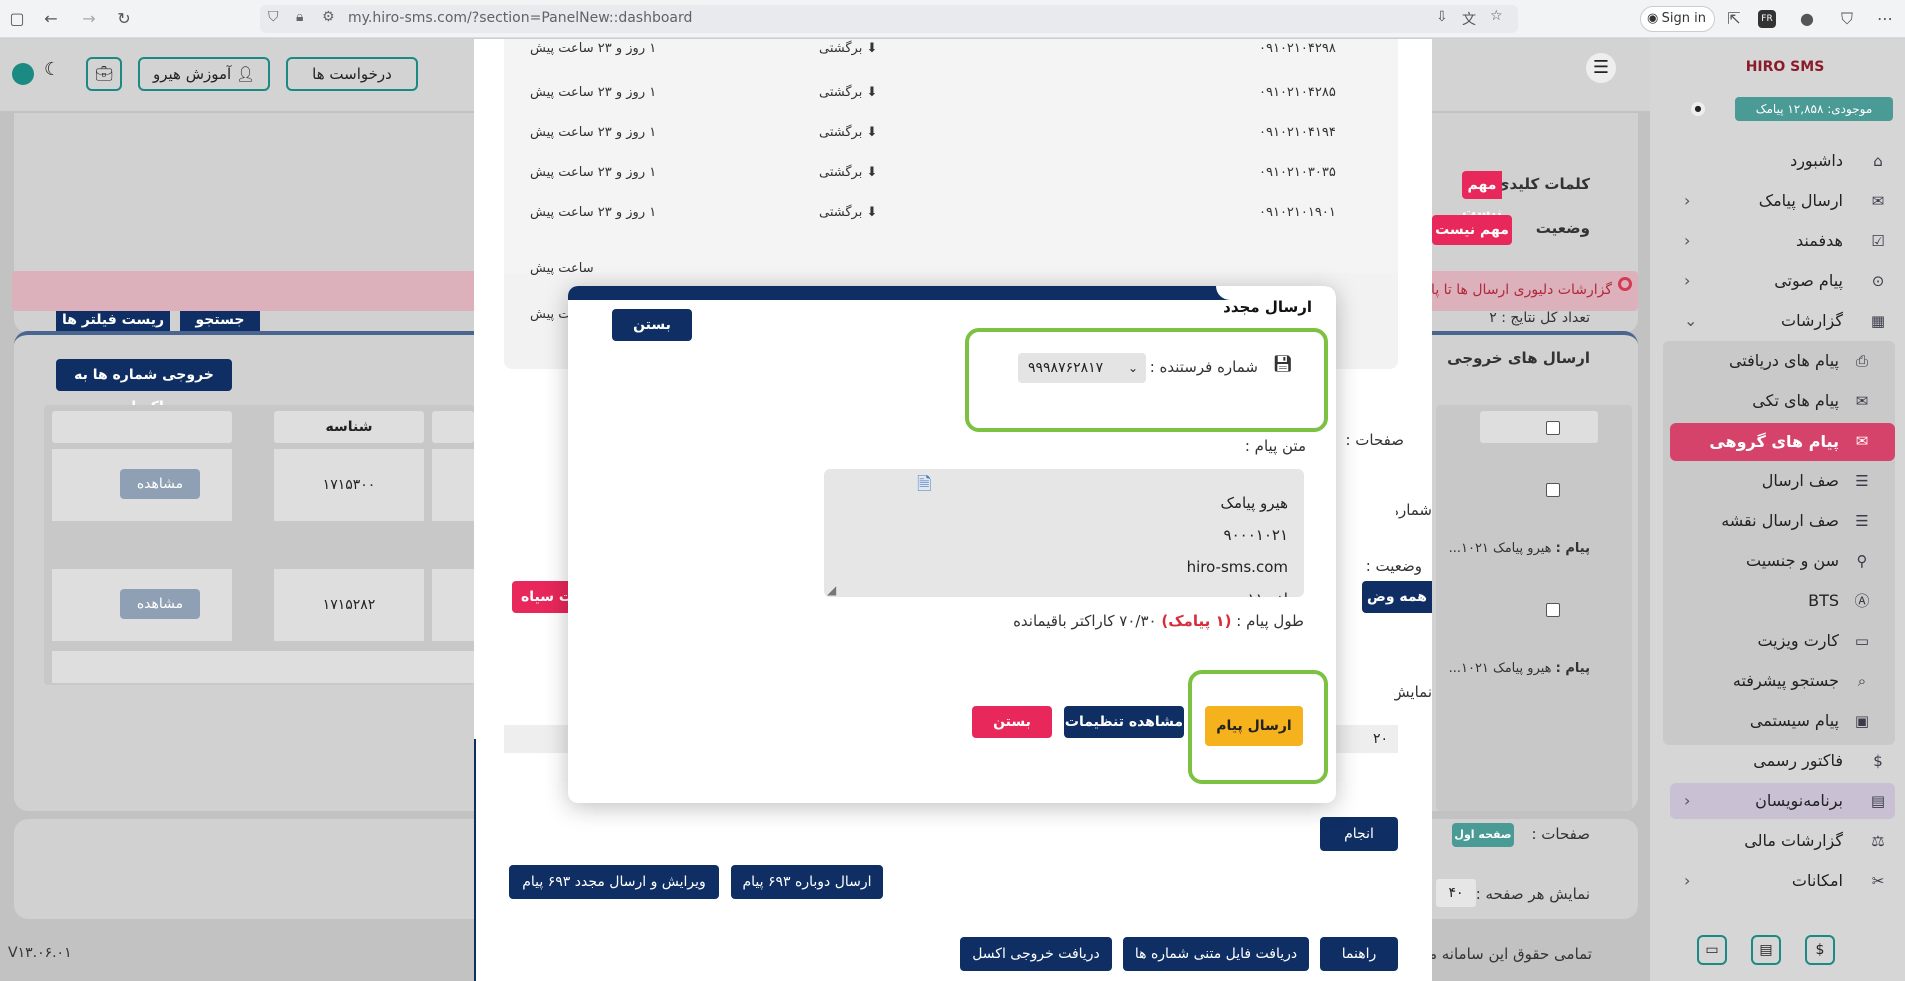 This screenshot has width=1905, height=981. I want to click on status-not-important-badge: مهم نیست, so click(1472, 230).